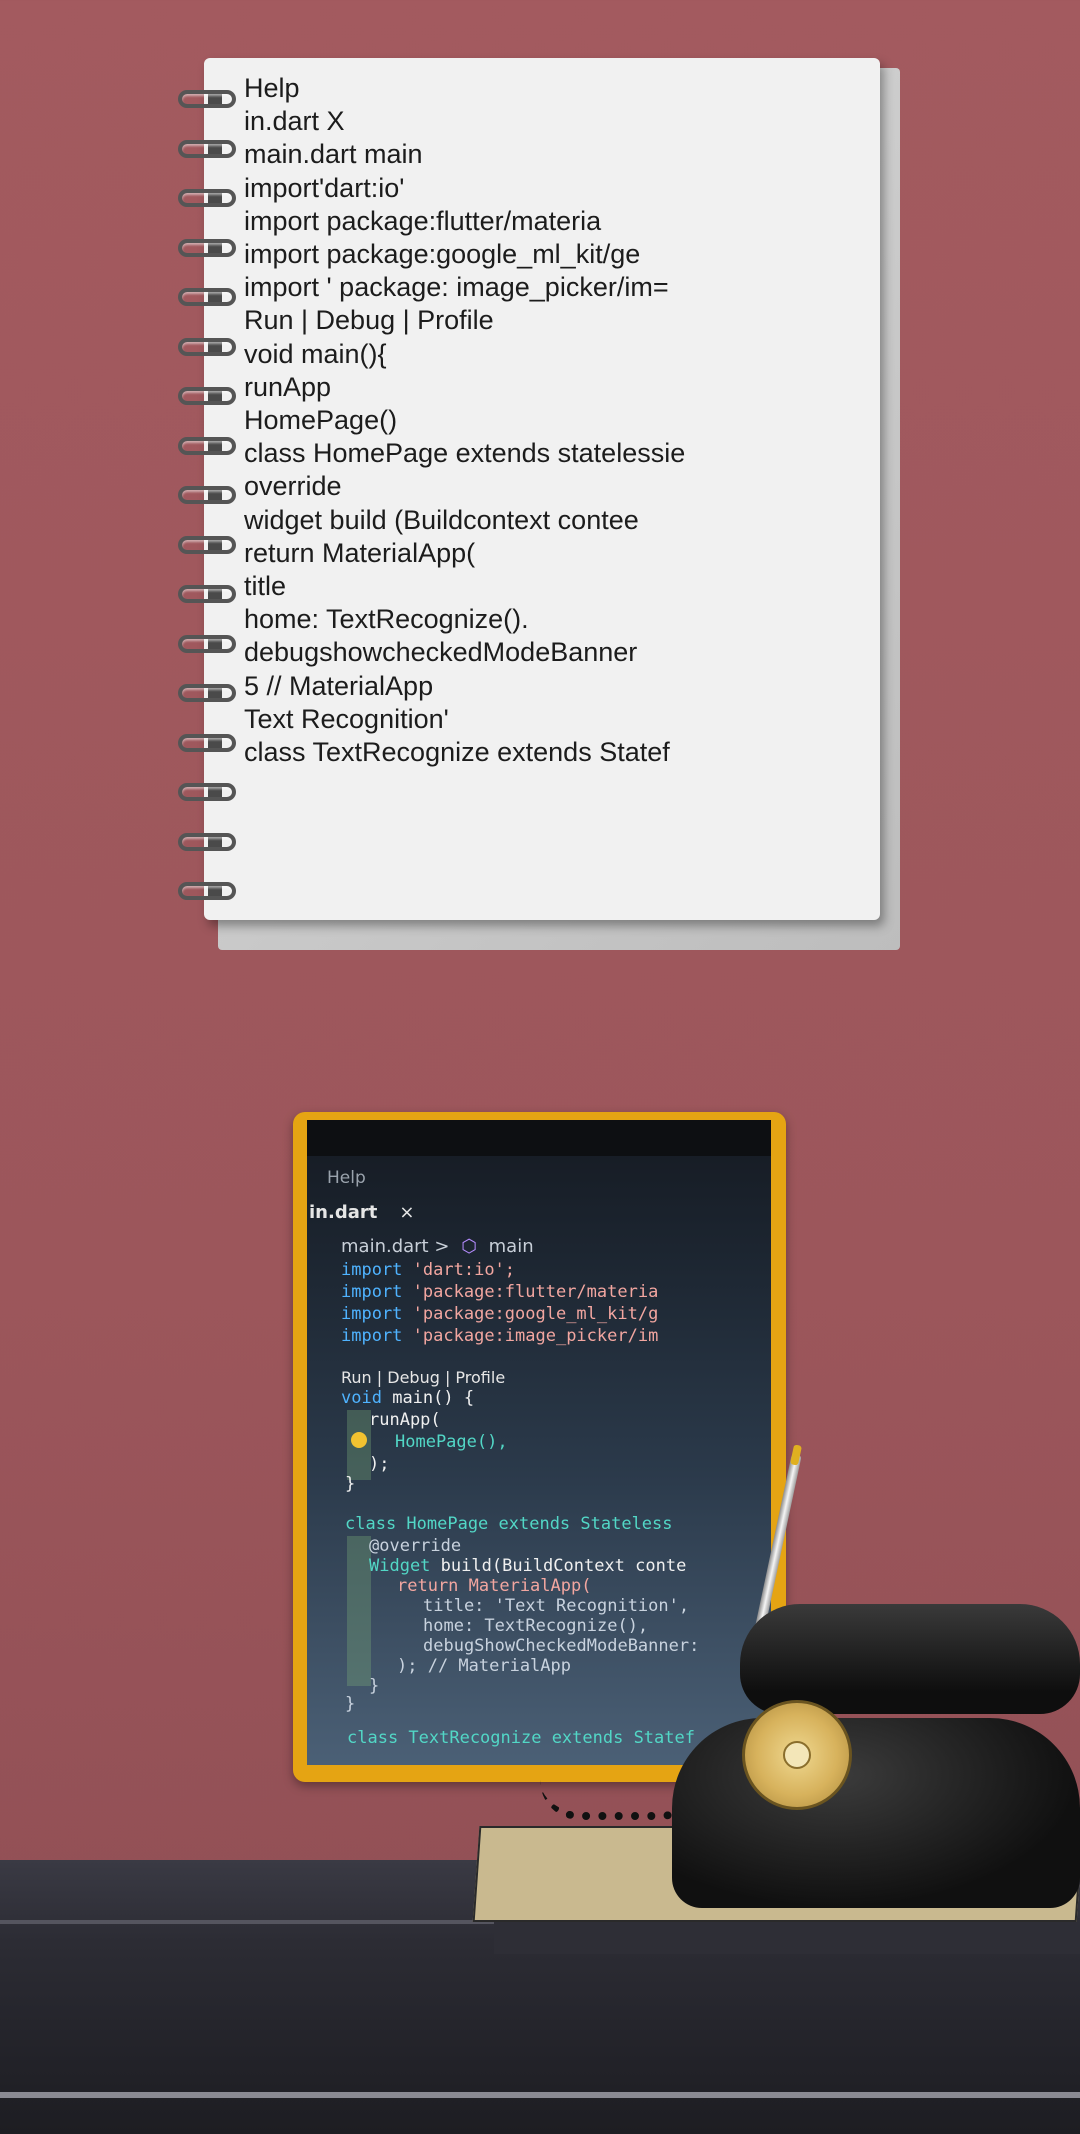 This screenshot has height=2134, width=1080. What do you see at coordinates (465, 453) in the screenshot?
I see `text-line: class HomePage extends statelessie` at bounding box center [465, 453].